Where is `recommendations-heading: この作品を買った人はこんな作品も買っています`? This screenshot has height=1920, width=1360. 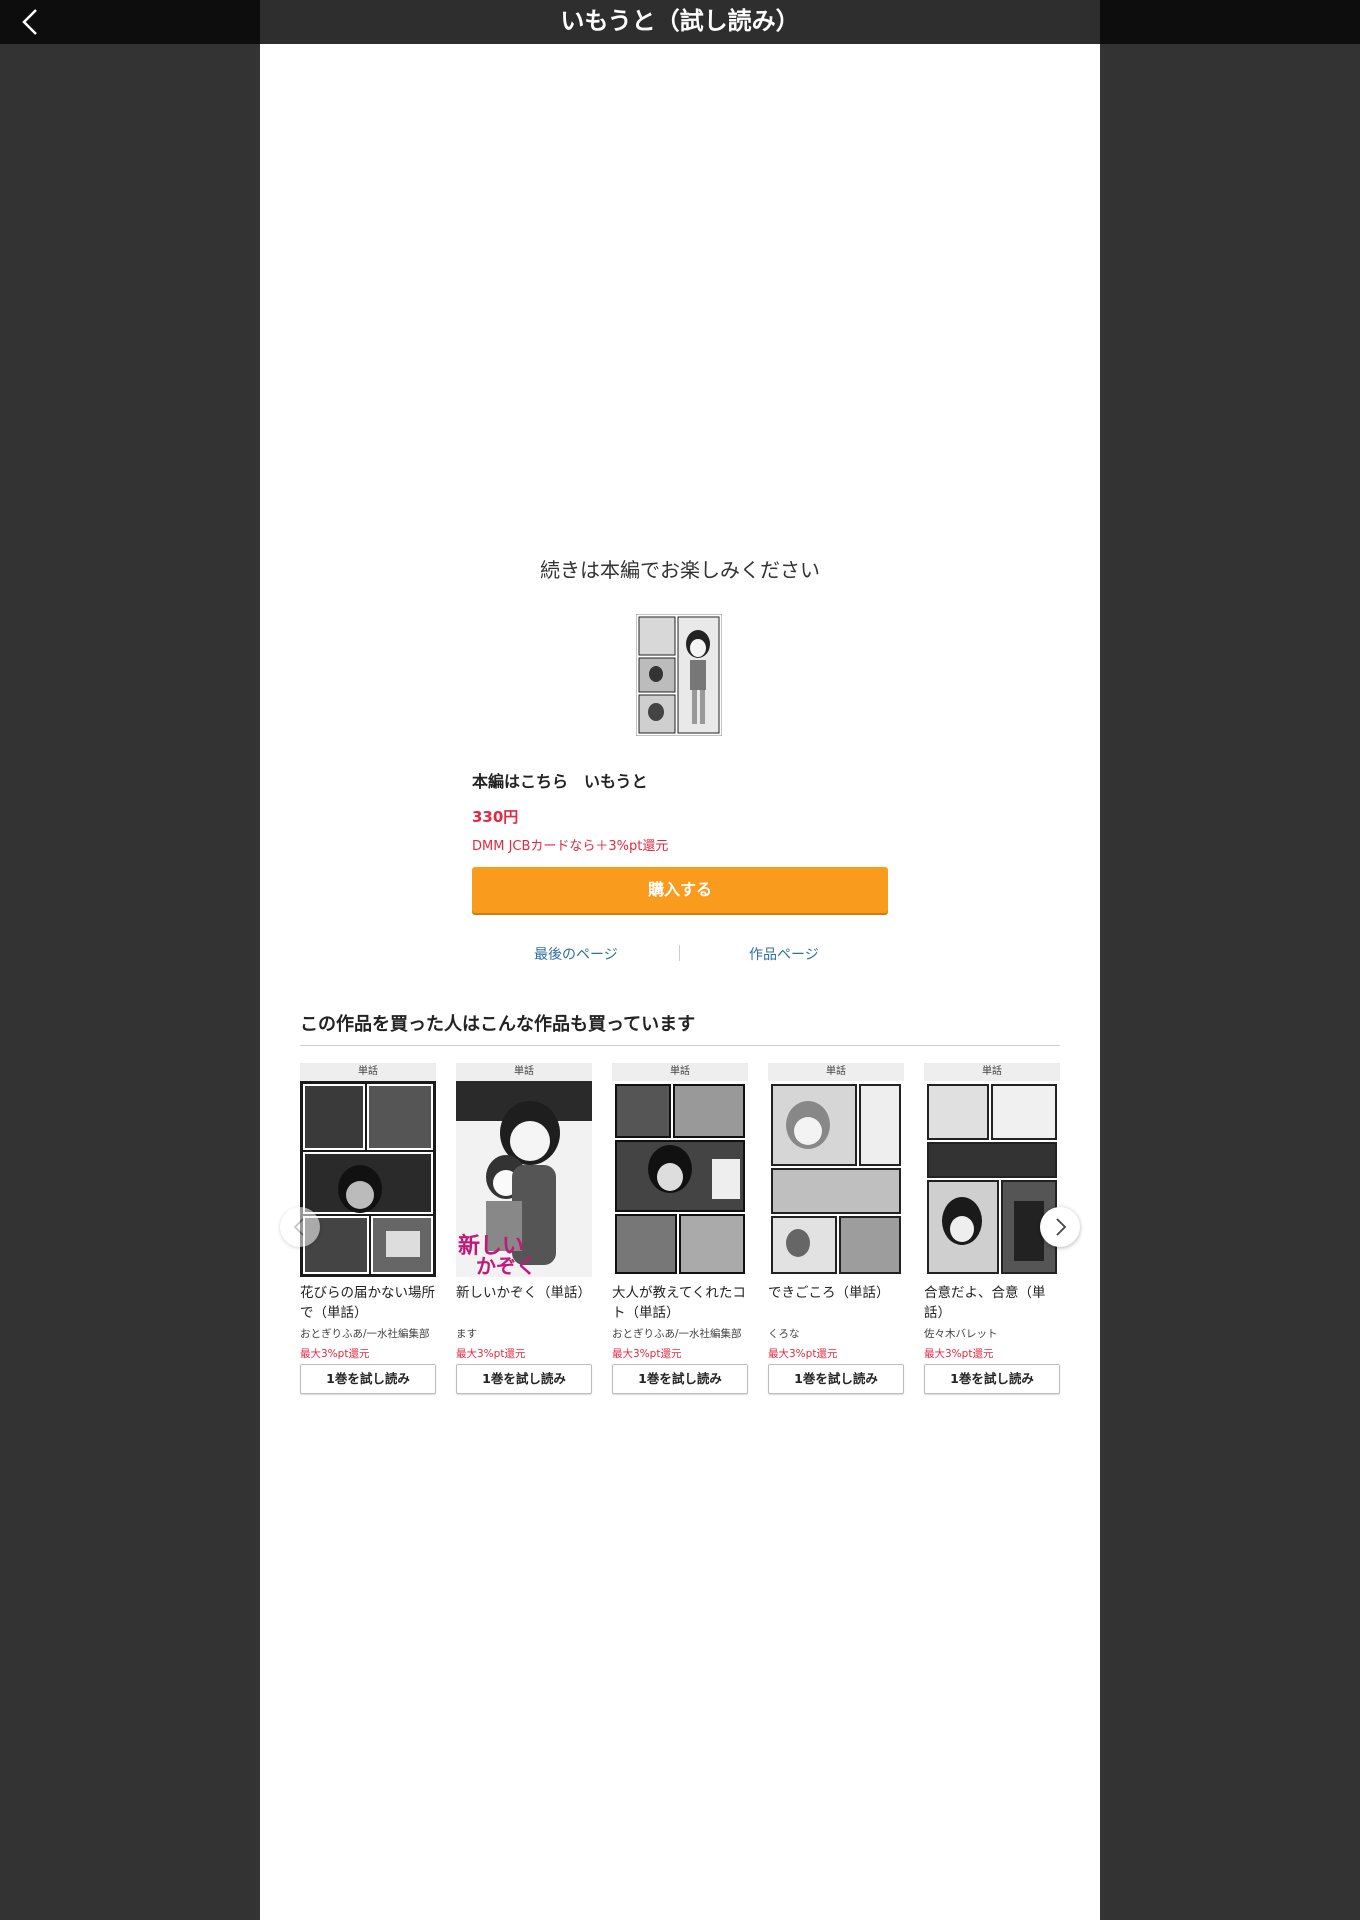 recommendations-heading: この作品を買った人はこんな作品も買っています is located at coordinates (498, 1024).